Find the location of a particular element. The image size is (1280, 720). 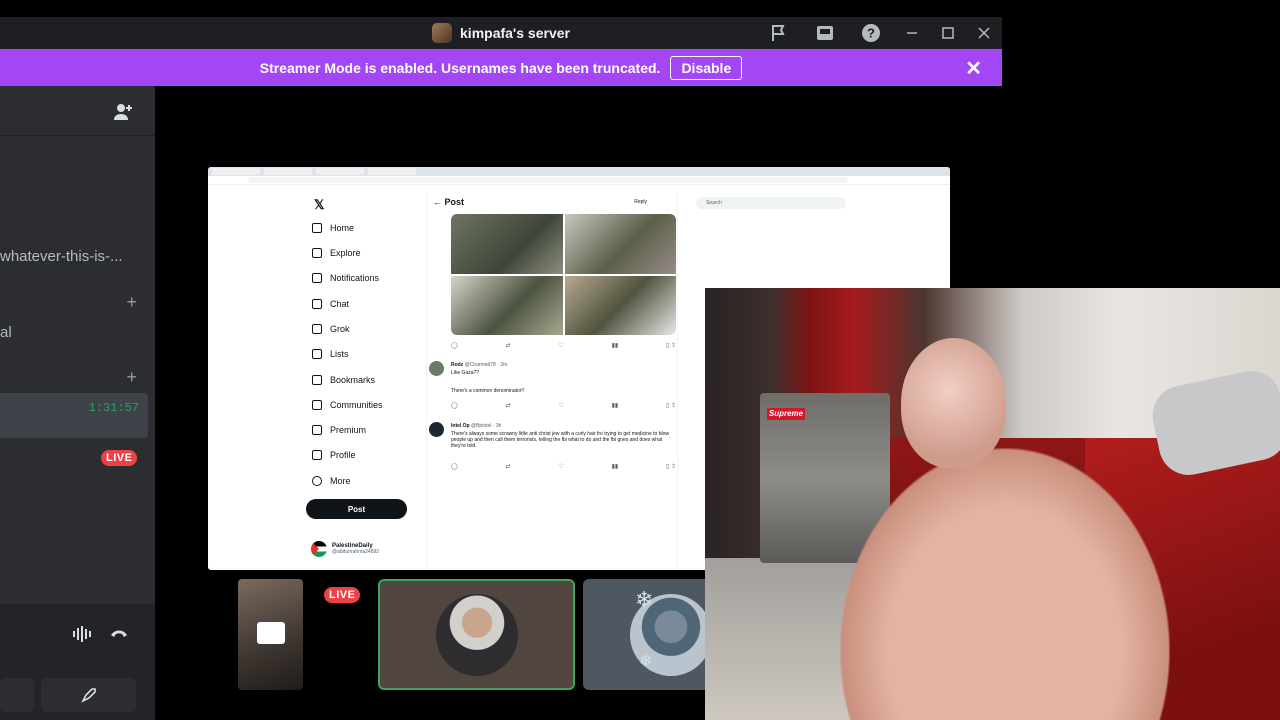

x-nav-item: Bookmarks is located at coordinates (343, 380).